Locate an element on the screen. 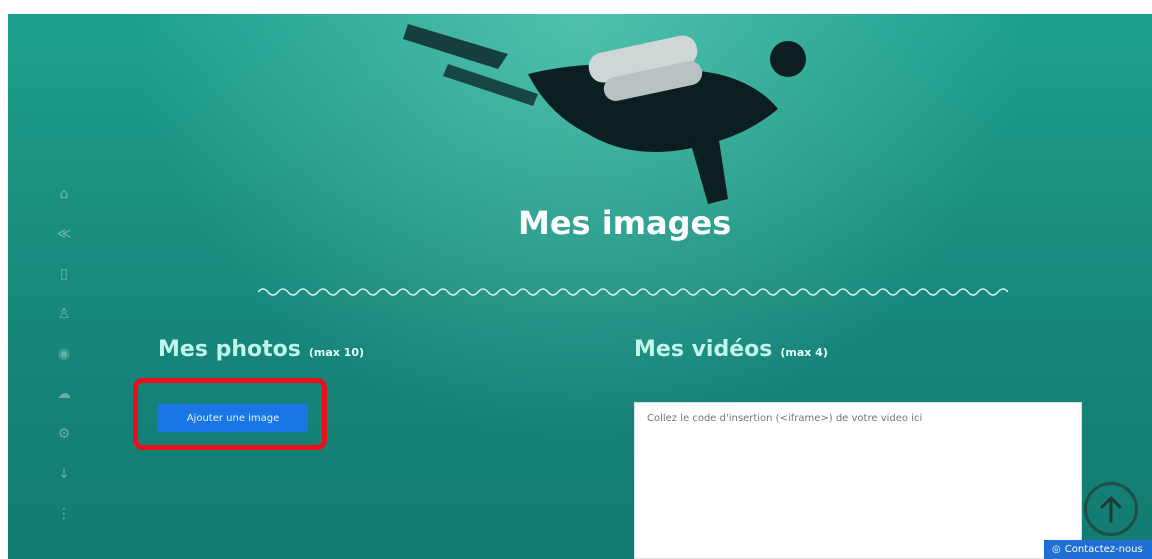 This screenshot has width=1152, height=559. page-title: Mes images is located at coordinates (625, 223).